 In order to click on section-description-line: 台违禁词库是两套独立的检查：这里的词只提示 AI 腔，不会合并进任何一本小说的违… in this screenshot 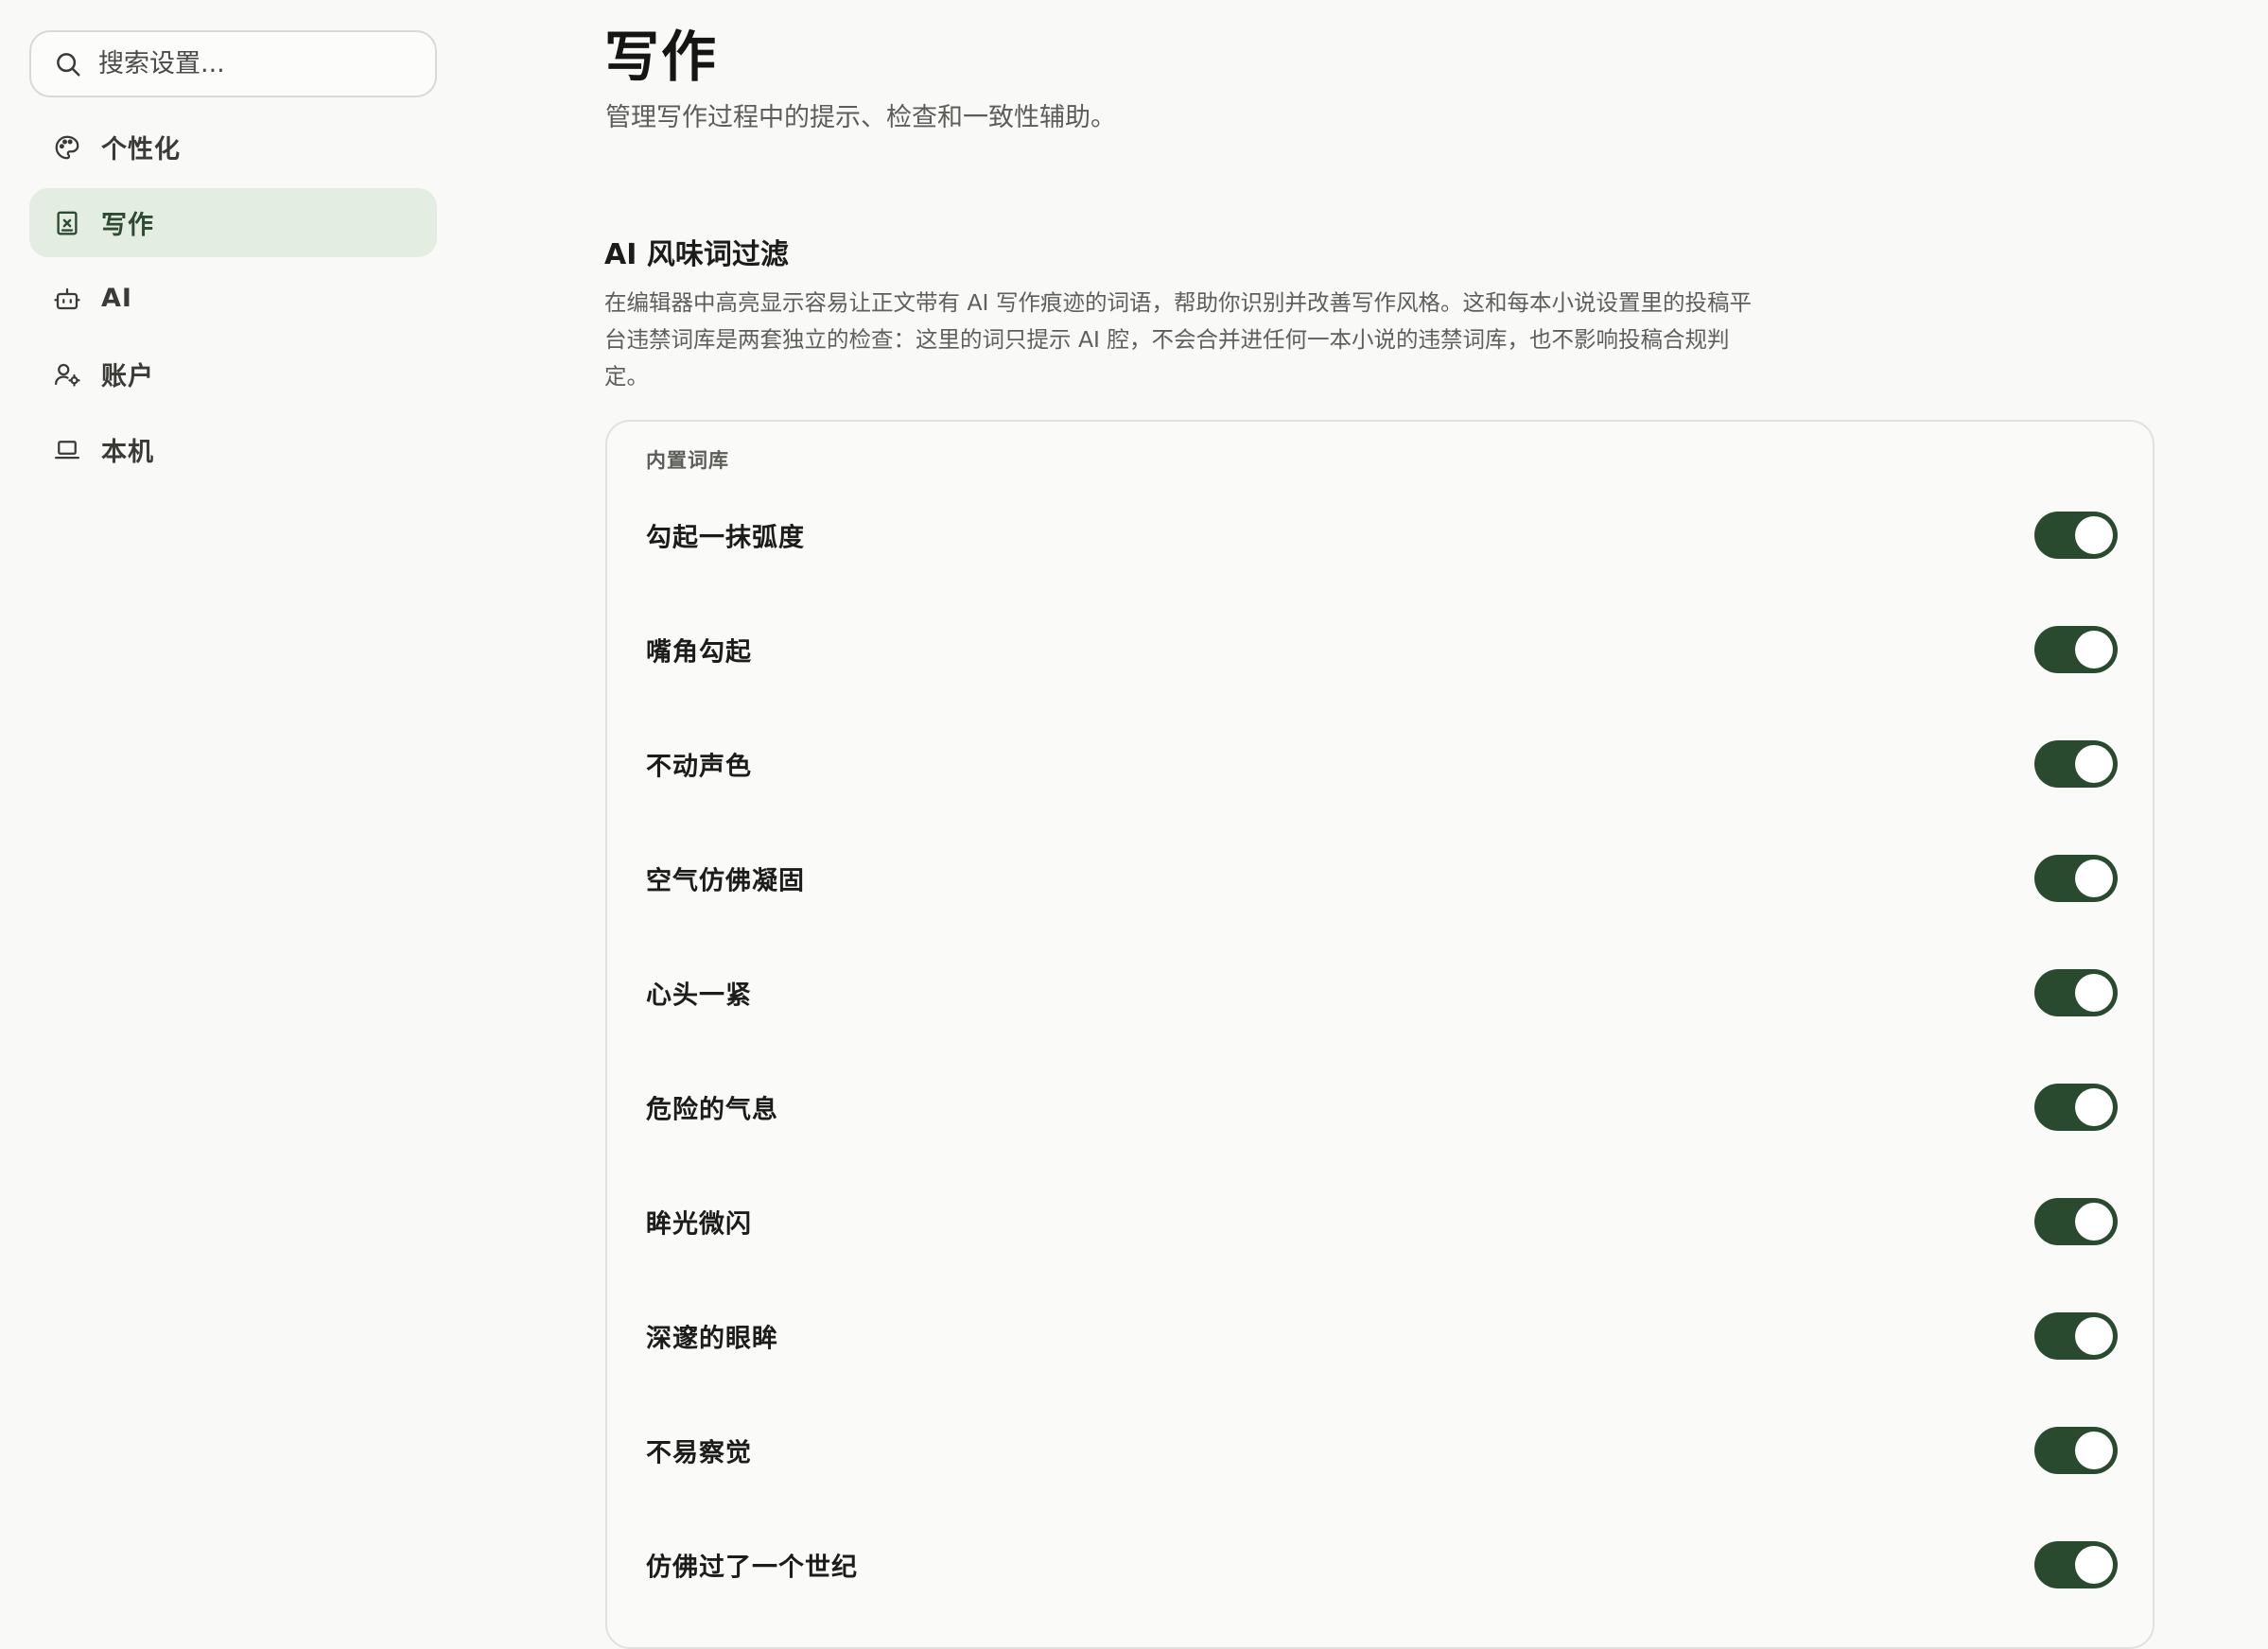, I will do `click(1167, 339)`.